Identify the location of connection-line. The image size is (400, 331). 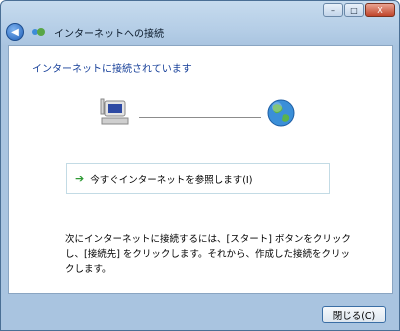
(200, 117).